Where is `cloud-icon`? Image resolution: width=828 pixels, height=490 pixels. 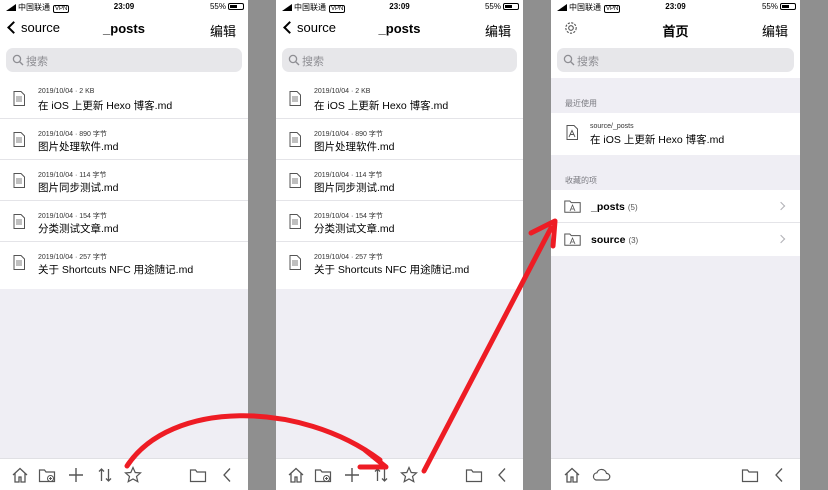
cloud-icon is located at coordinates (601, 475).